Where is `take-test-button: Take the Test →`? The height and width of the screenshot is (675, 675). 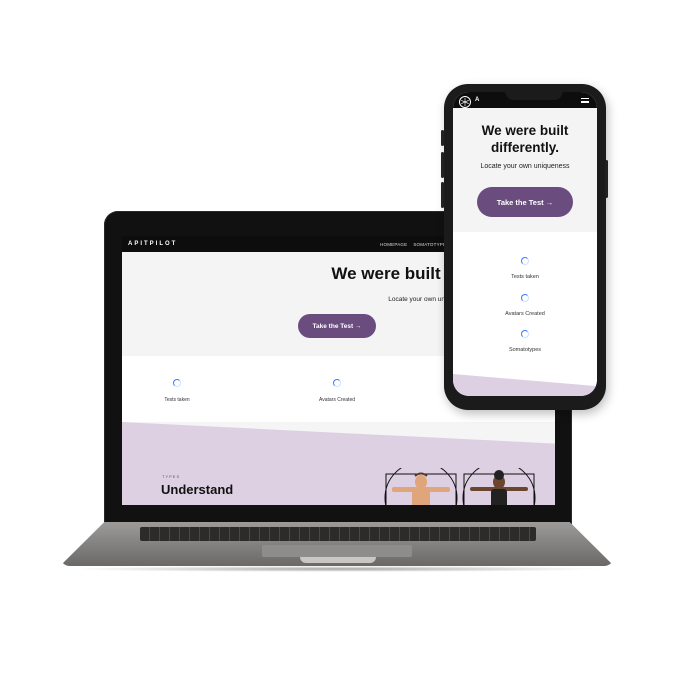
take-test-button: Take the Test → is located at coordinates (337, 326).